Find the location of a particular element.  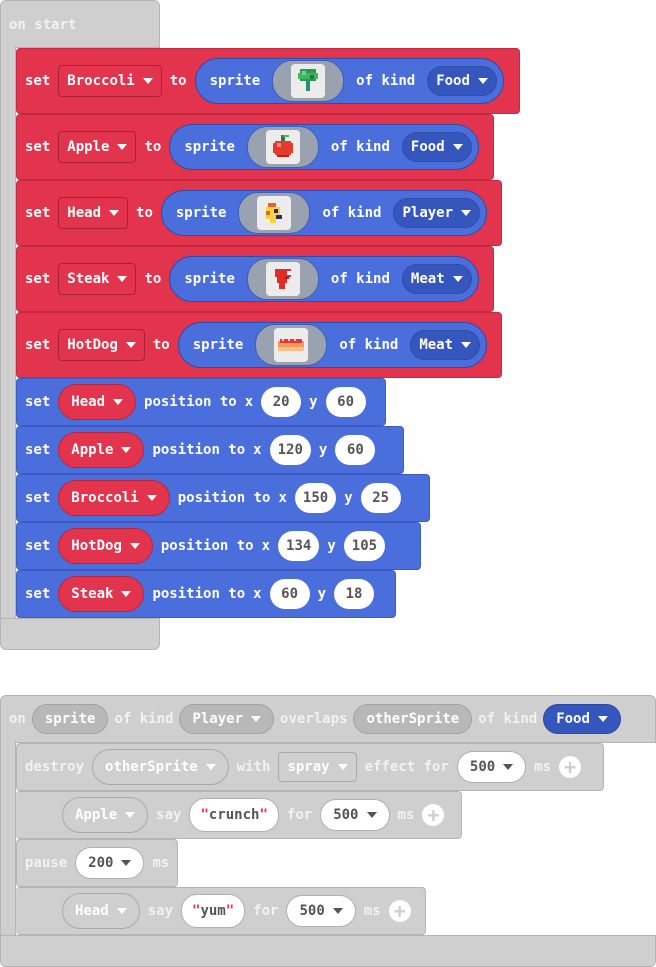

set-broccoli-position-block: set Broccoli position to x 150 y 25 is located at coordinates (223, 498).